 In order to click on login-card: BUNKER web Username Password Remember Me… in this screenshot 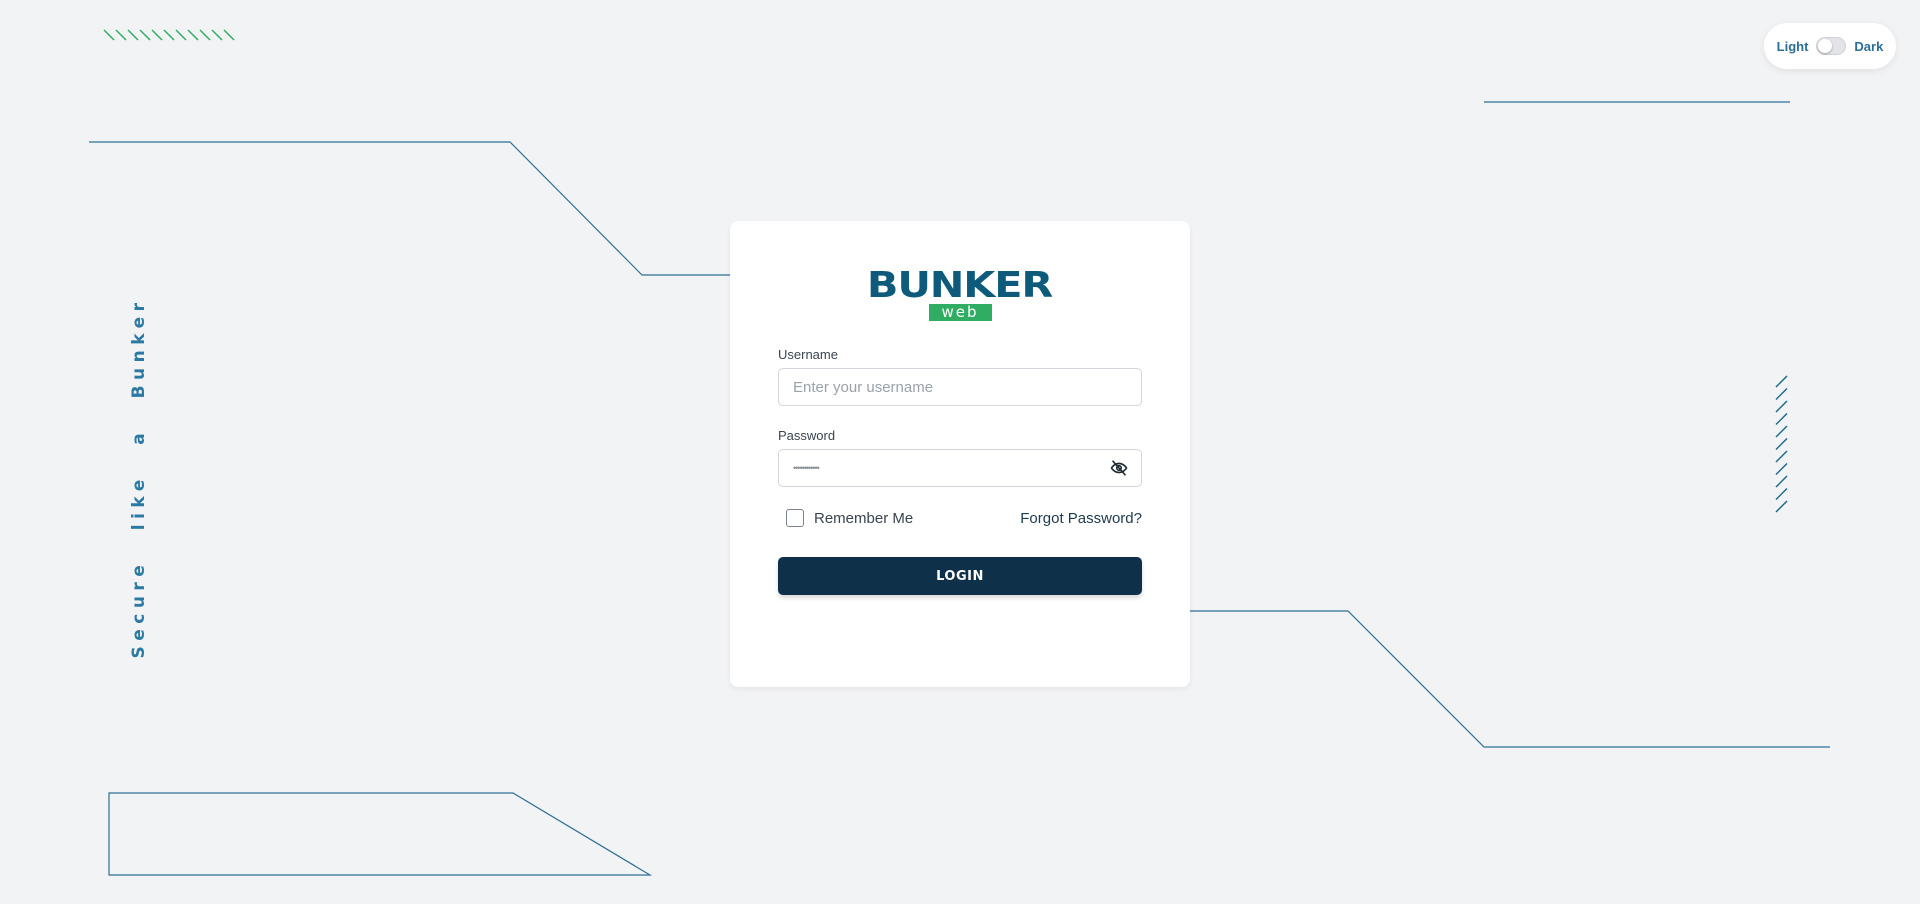, I will do `click(960, 454)`.